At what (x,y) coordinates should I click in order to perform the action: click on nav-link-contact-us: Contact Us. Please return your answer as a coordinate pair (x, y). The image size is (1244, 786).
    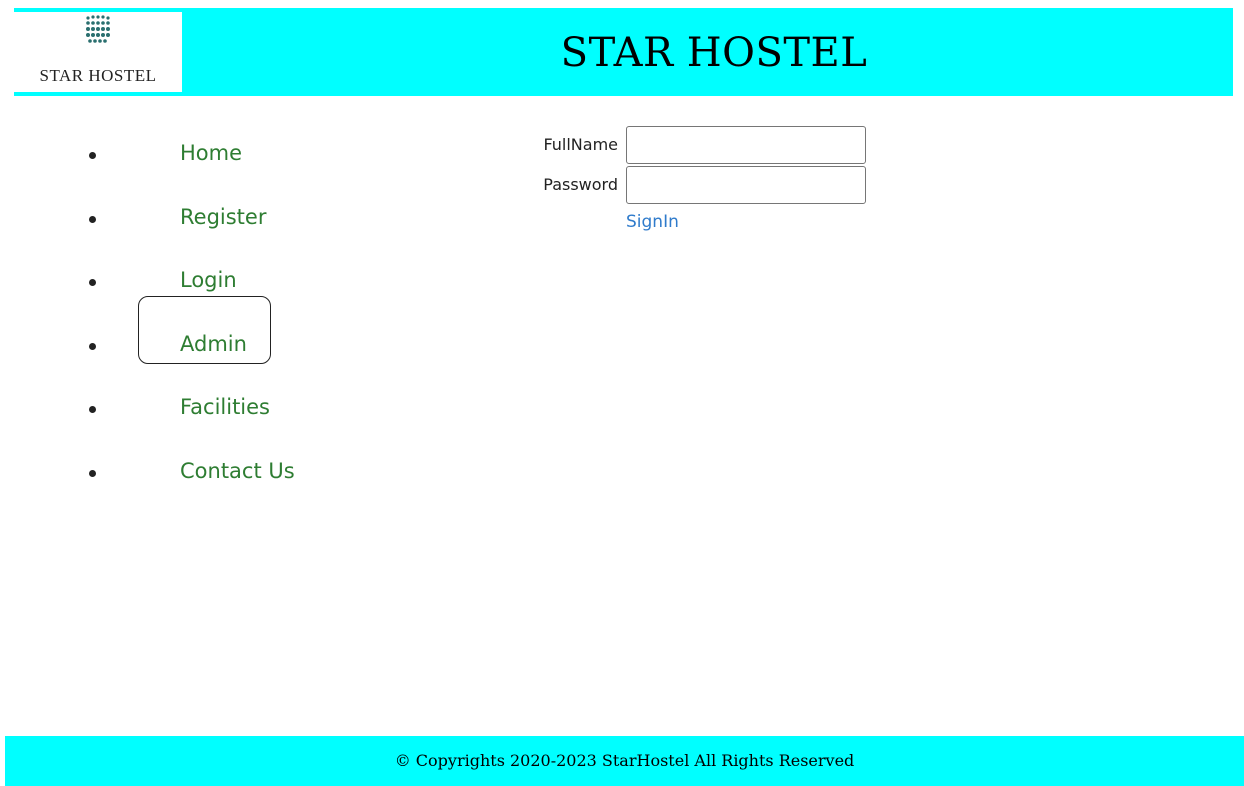
    Looking at the image, I should click on (237, 471).